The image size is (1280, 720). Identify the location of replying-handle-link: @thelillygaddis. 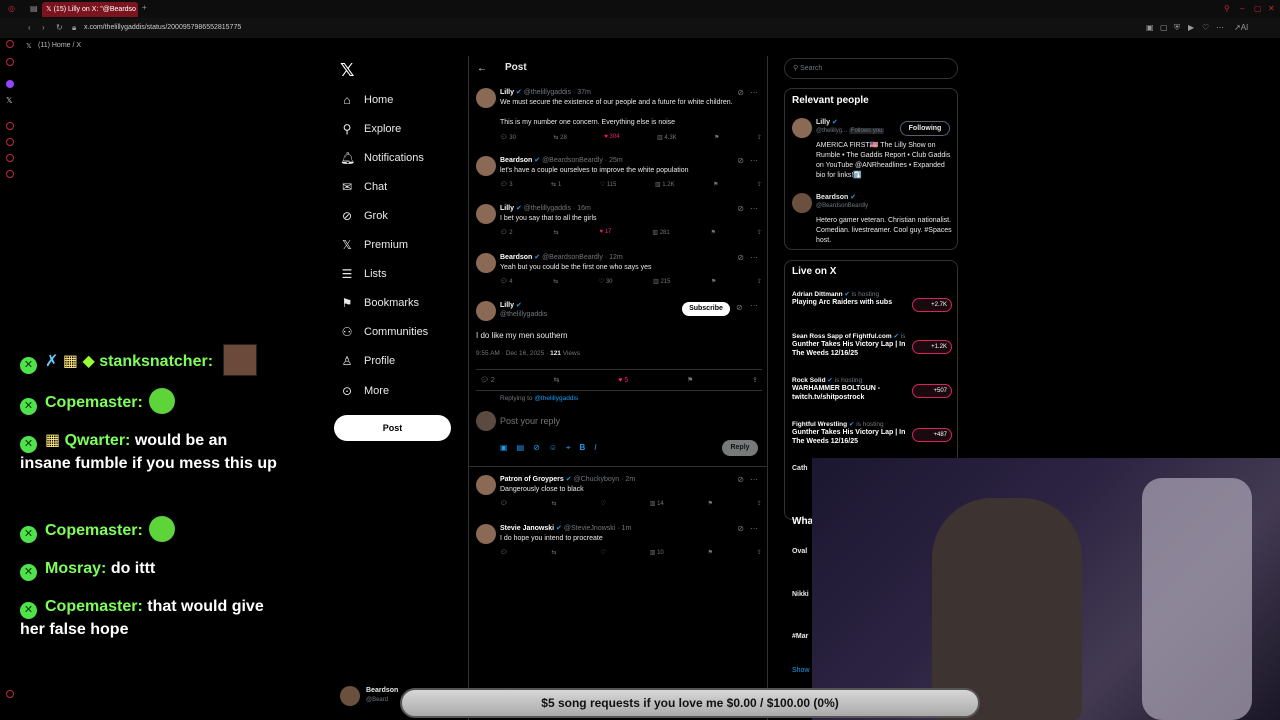
(556, 398).